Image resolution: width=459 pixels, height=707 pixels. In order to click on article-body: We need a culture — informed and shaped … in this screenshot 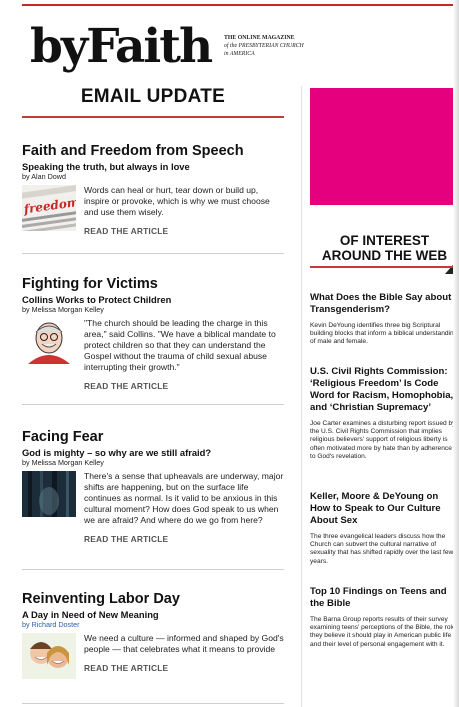, I will do `click(153, 656)`.